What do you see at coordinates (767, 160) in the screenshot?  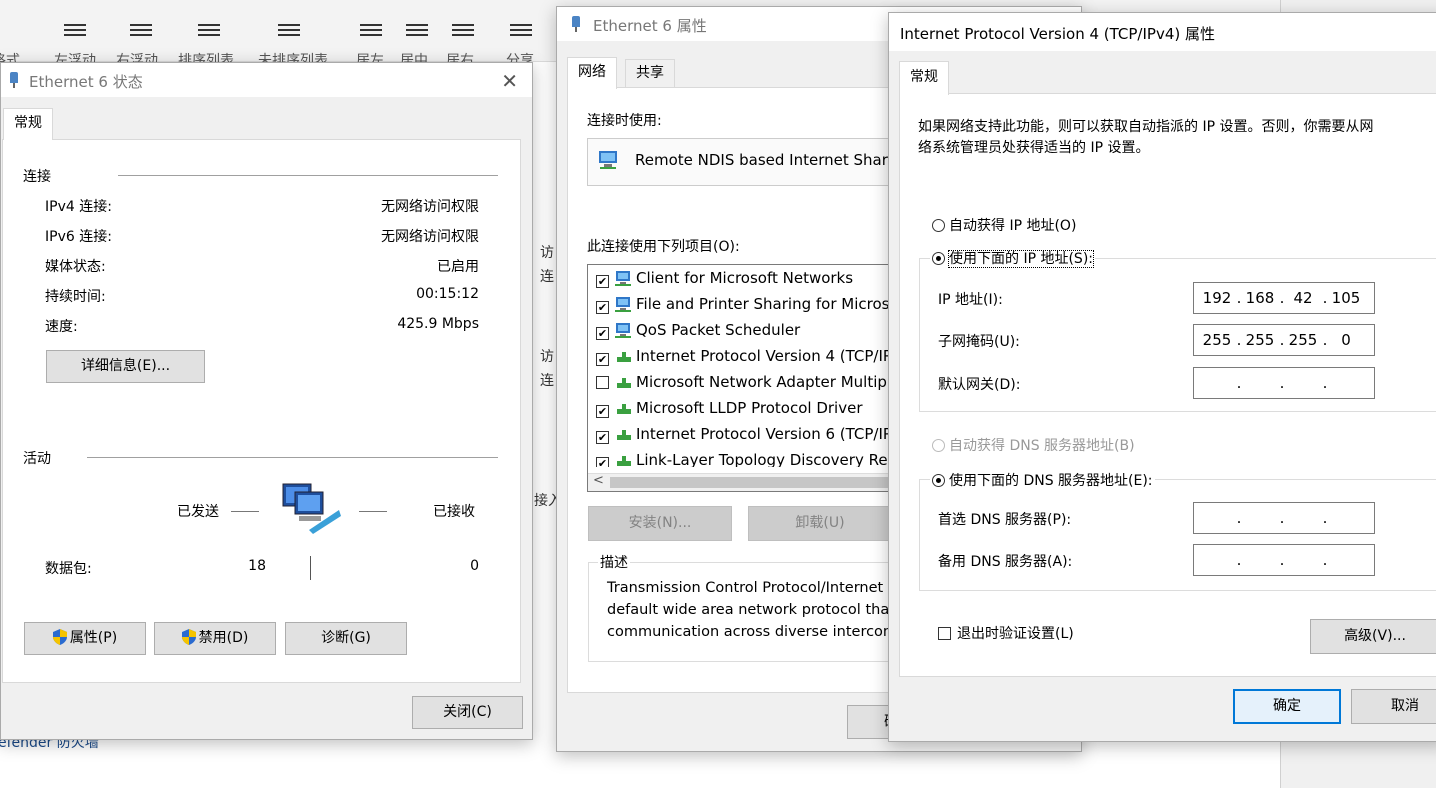 I see `adapter-name: Remote NDIS based Internet Sharir` at bounding box center [767, 160].